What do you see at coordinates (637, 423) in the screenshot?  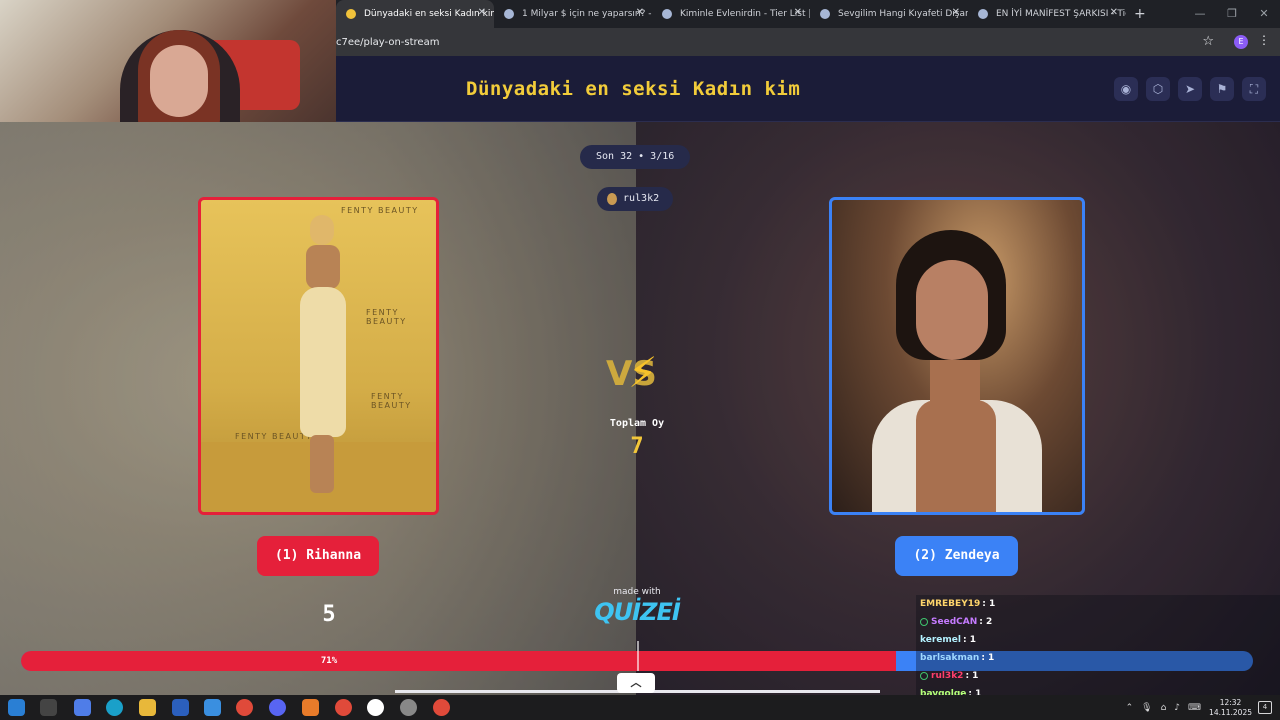 I see `total-votes-label: Toplam Oy` at bounding box center [637, 423].